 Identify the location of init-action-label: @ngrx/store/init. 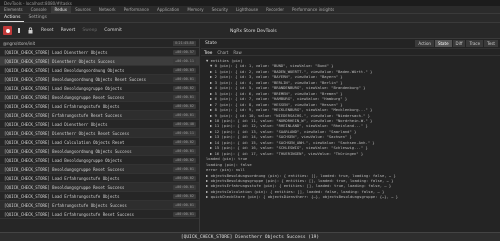
(19, 43).